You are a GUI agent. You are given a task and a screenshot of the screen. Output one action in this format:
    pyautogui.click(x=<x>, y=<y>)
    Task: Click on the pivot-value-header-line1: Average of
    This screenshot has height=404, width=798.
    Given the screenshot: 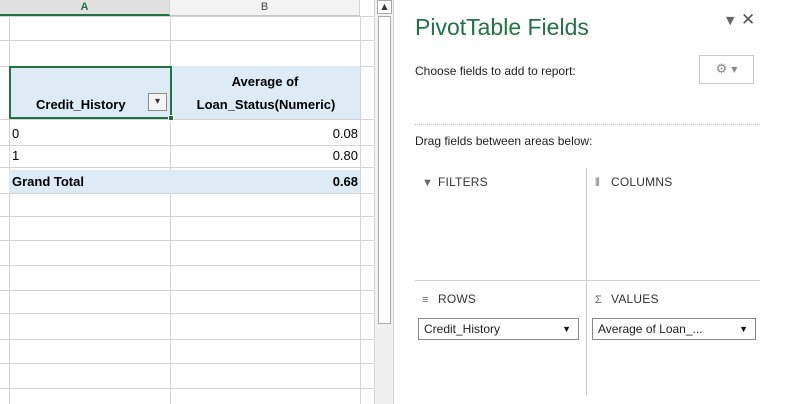 What is the action you would take?
    pyautogui.click(x=265, y=81)
    